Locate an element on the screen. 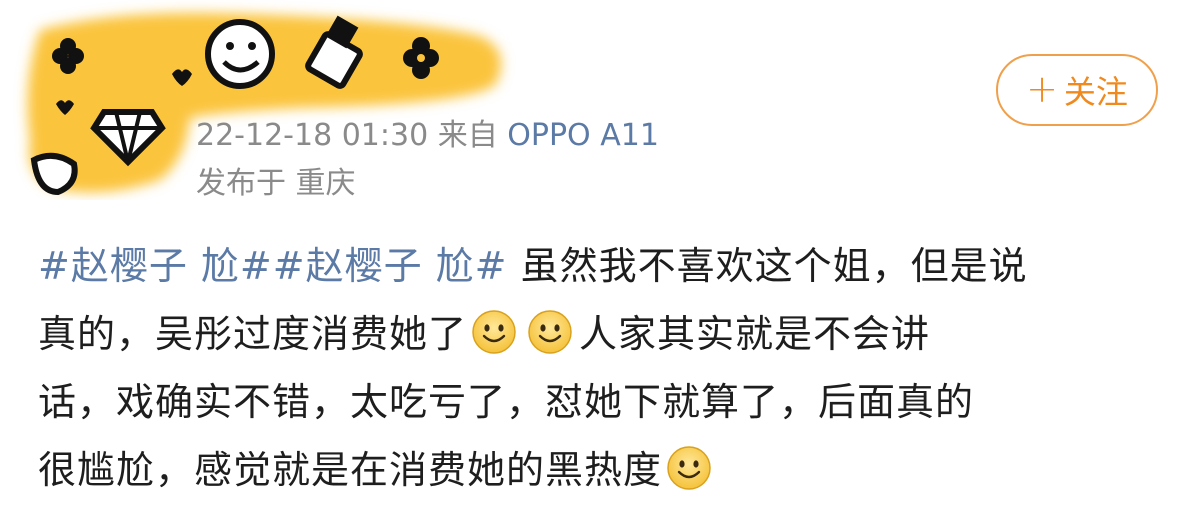 This screenshot has width=1200, height=532. content-line-1: #赵樱子 尬##赵樱子 尬# 虽然我不喜欢这个姐，但是说 is located at coordinates (603, 266).